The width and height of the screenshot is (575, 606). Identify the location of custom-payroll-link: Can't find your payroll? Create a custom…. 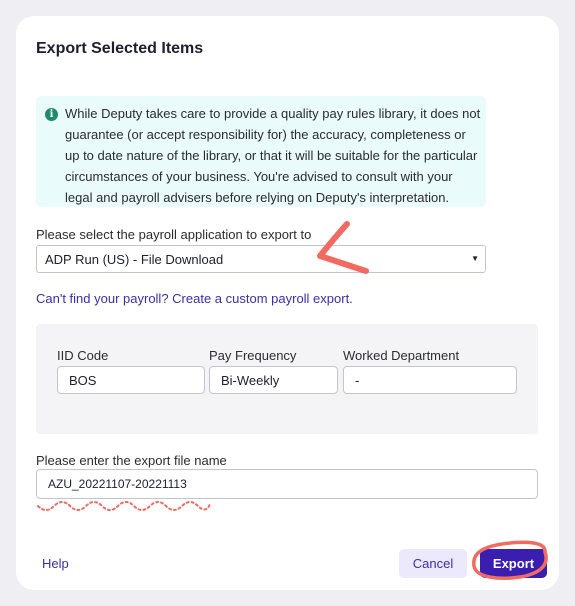
(194, 298).